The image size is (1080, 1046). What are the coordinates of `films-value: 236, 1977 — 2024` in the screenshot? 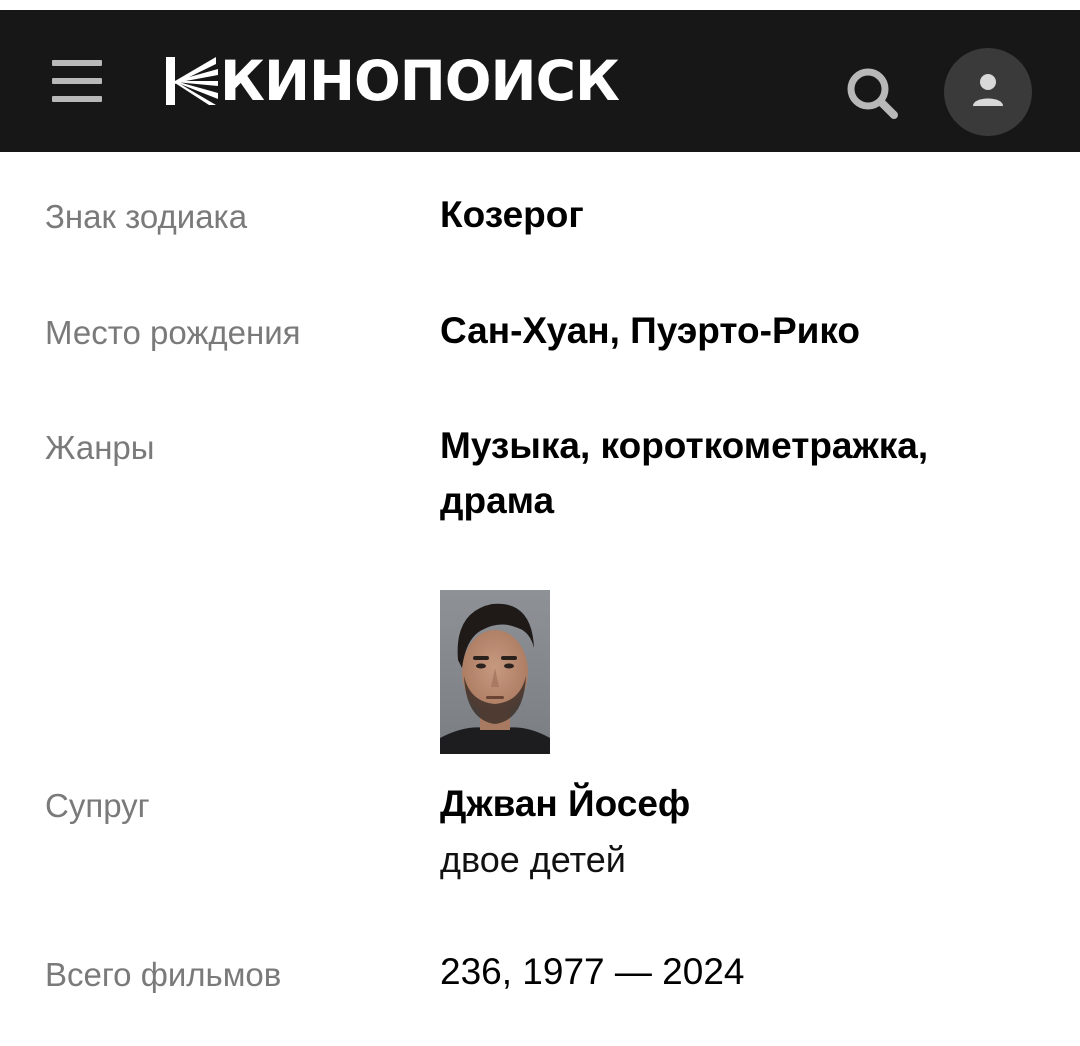 It's located at (592, 971).